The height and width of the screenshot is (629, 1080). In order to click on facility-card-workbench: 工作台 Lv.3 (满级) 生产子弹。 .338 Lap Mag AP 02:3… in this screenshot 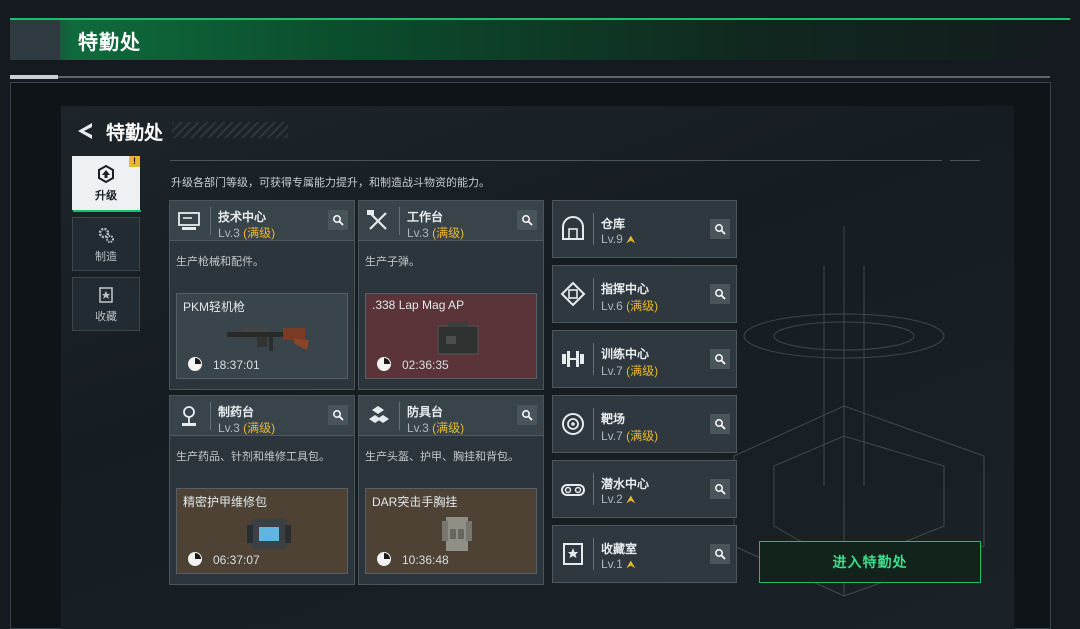, I will do `click(451, 295)`.